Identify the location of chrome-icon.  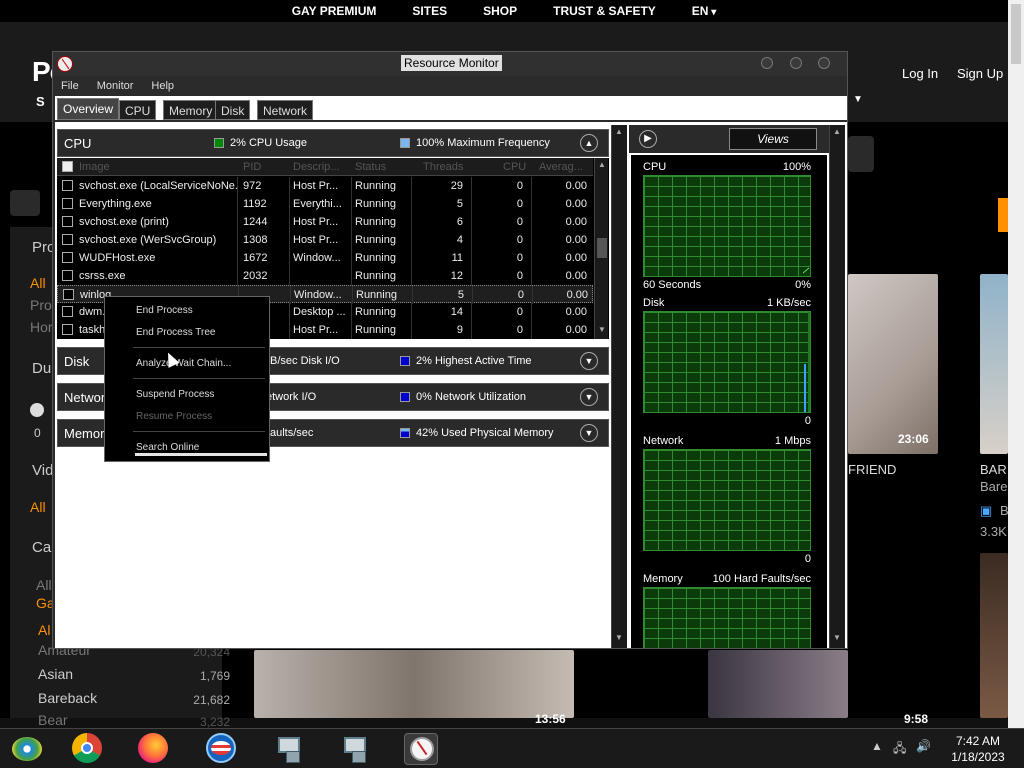
(87, 749).